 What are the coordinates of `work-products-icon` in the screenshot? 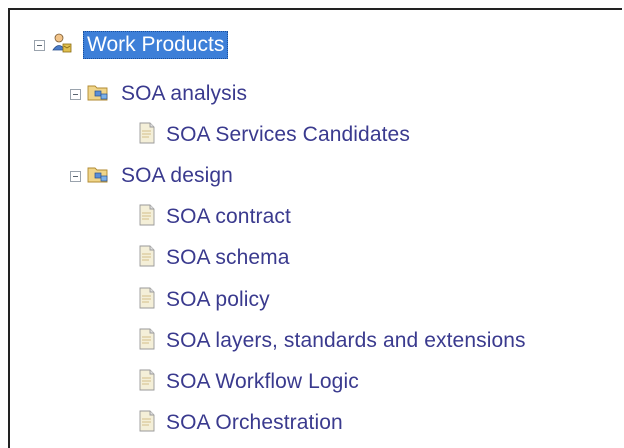 It's located at (62, 45).